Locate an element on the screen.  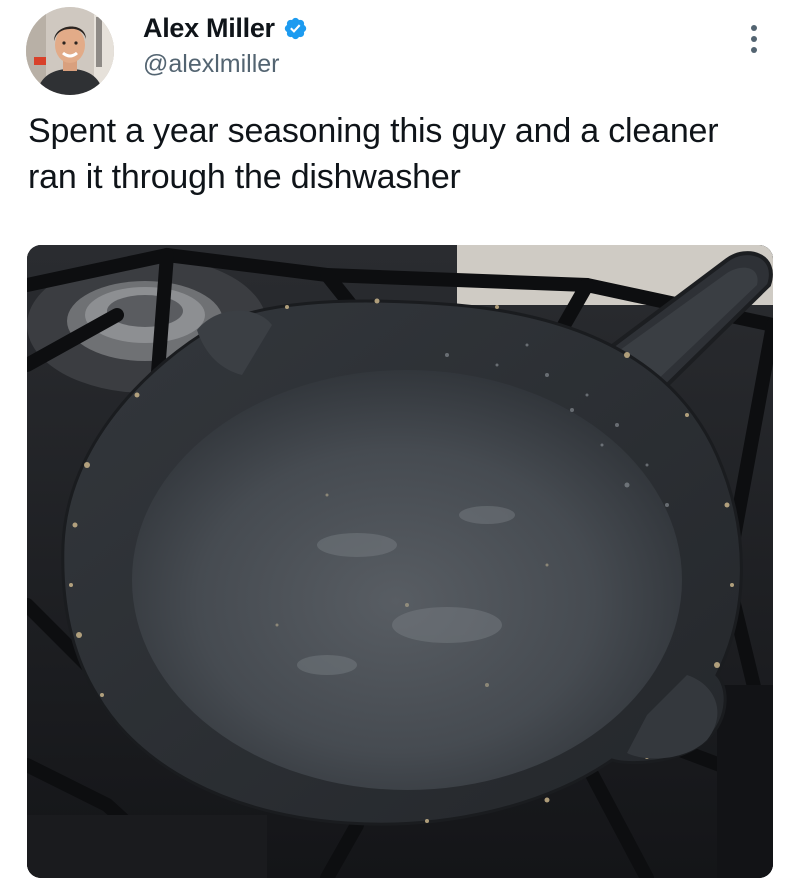
author-name-row: Alex Miller is located at coordinates (225, 28).